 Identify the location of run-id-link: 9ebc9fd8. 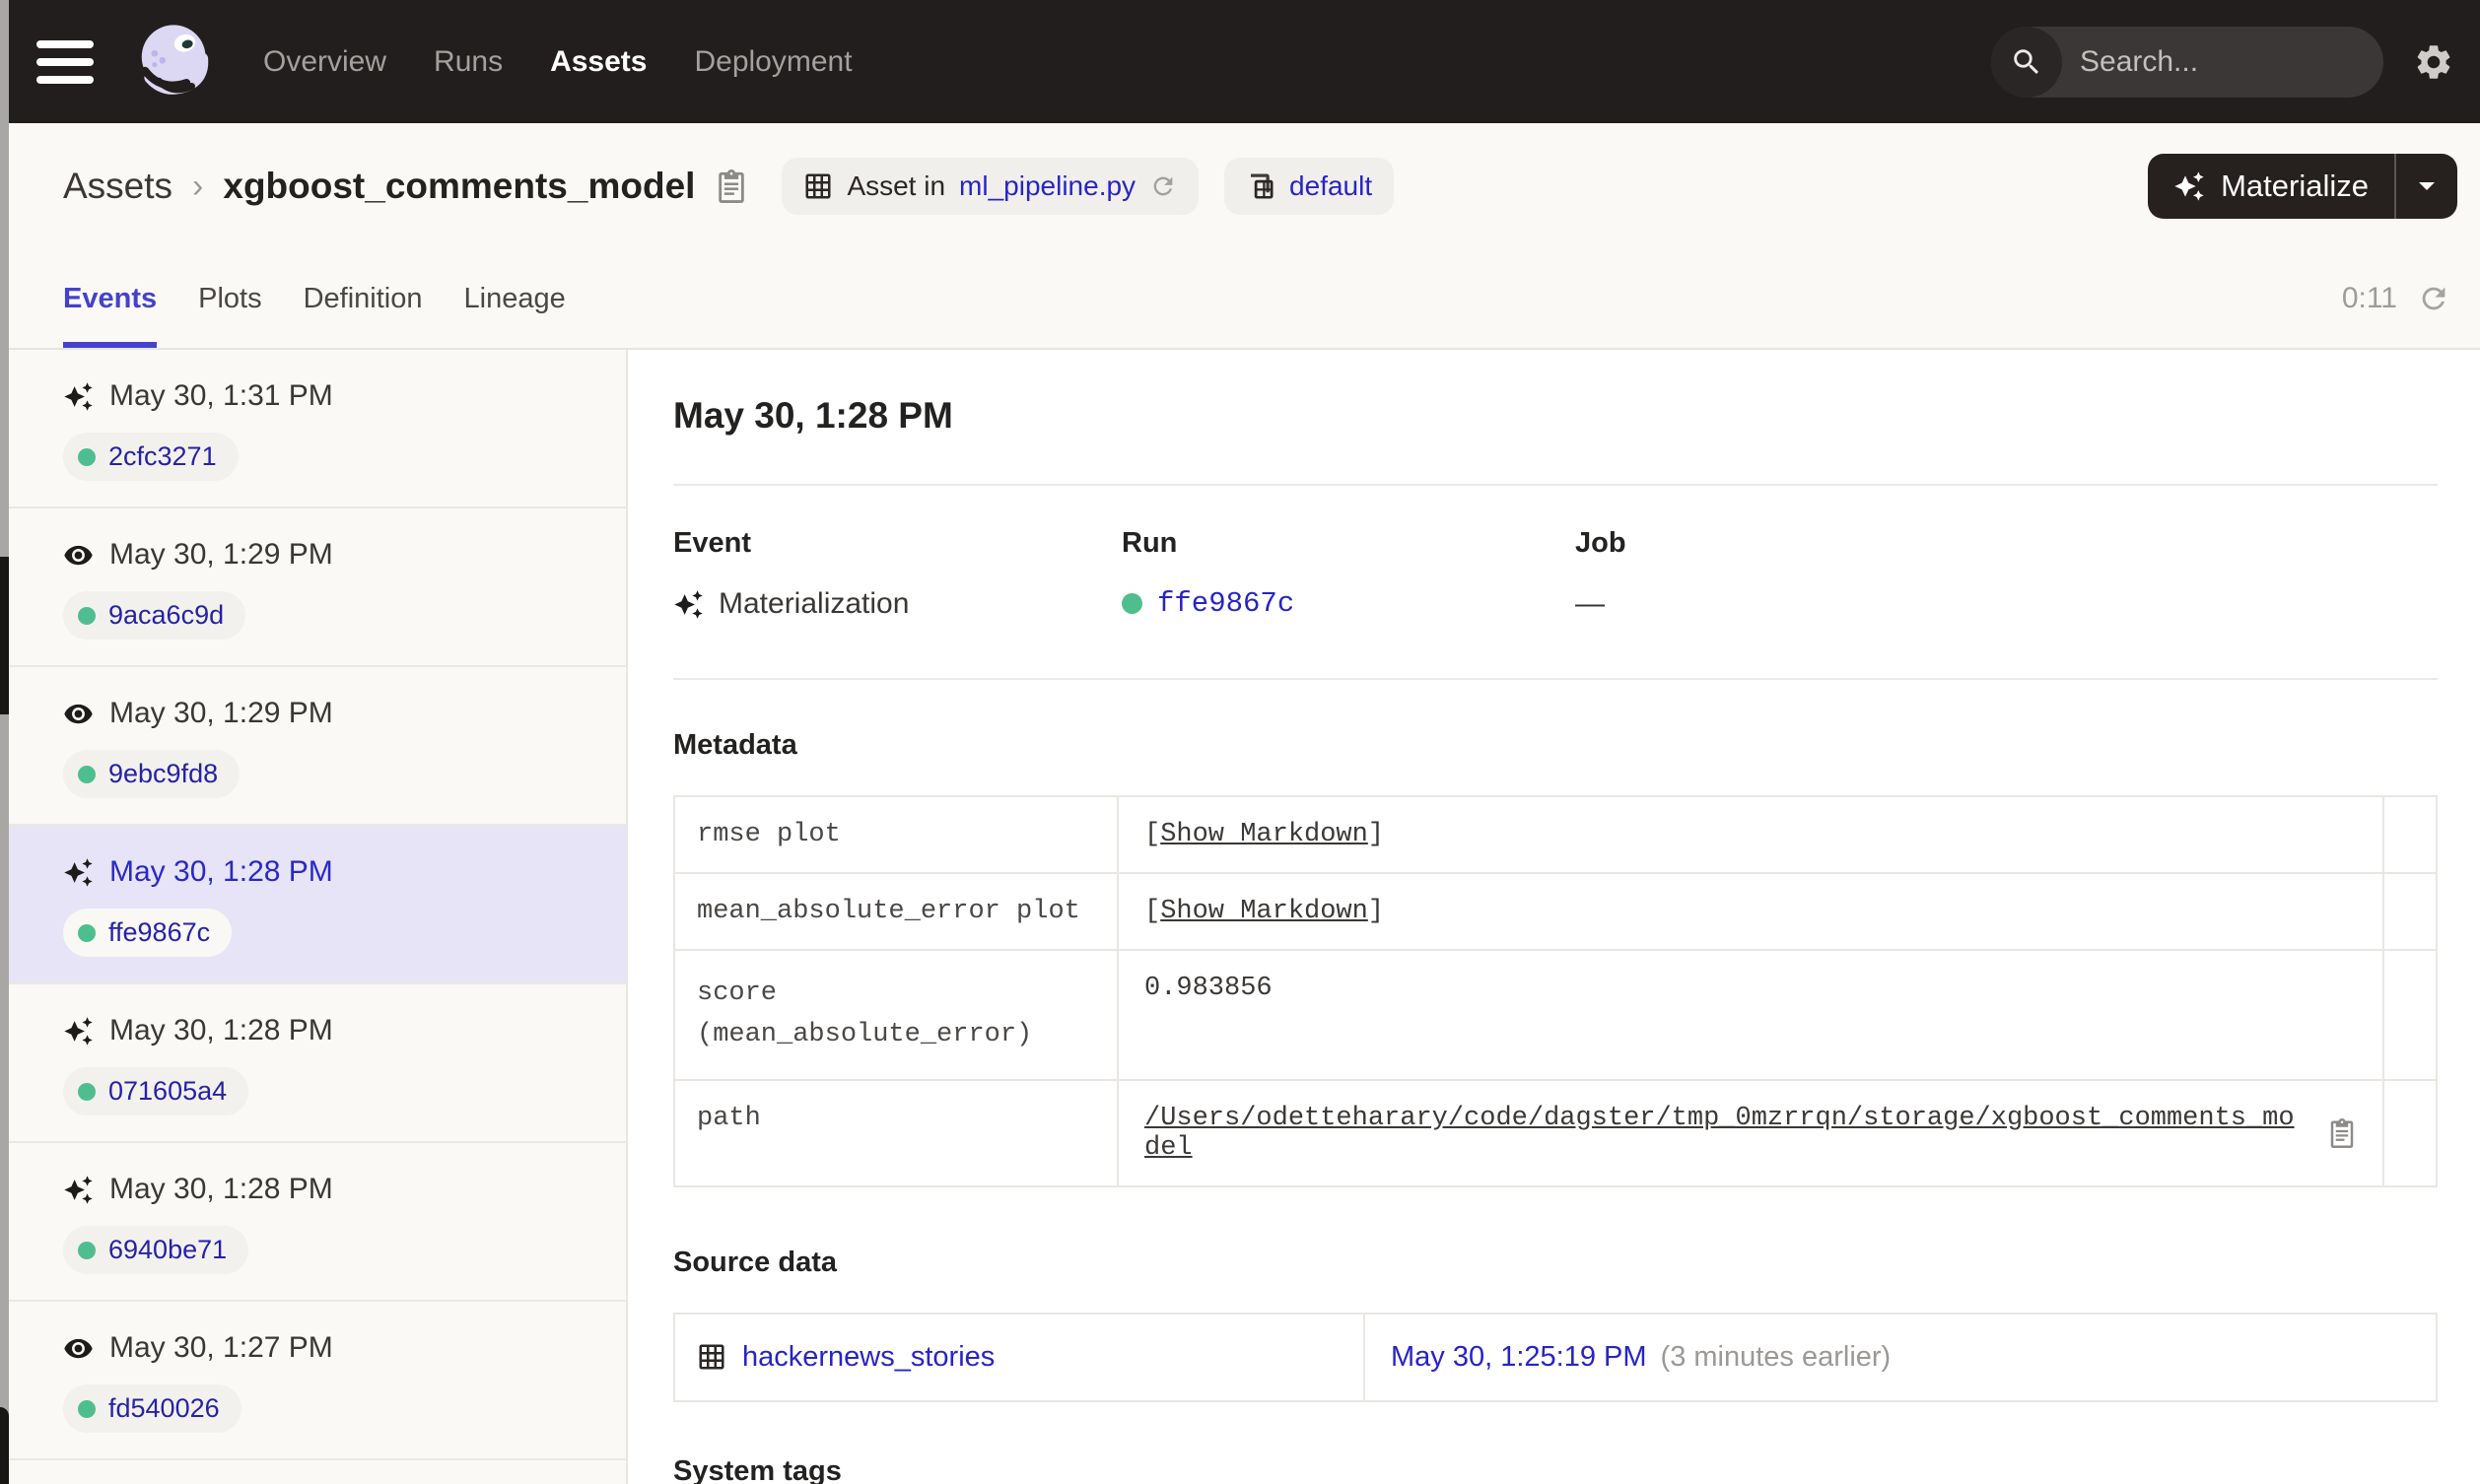
(163, 774).